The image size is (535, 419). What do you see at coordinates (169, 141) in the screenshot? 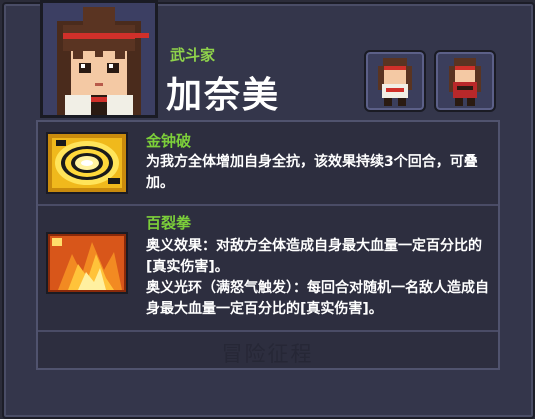
I see `skill-name: 金钟破` at bounding box center [169, 141].